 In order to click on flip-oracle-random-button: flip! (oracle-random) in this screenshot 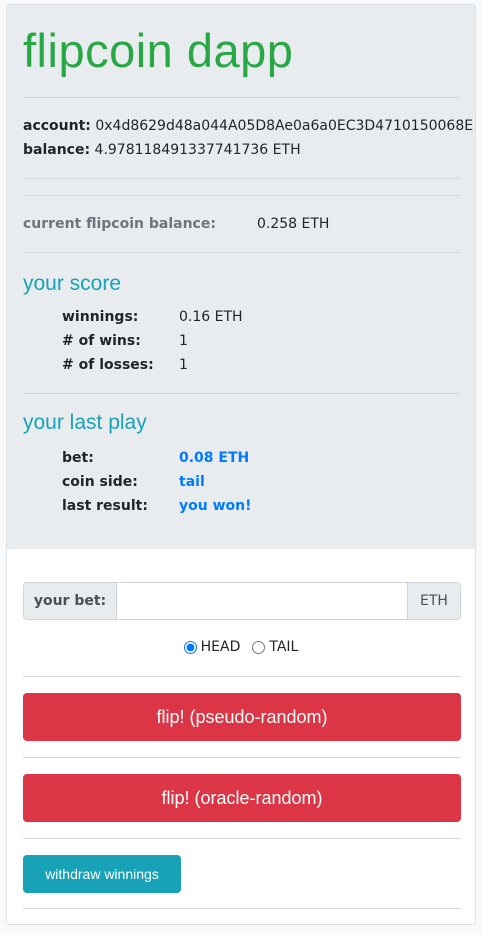, I will do `click(242, 798)`.